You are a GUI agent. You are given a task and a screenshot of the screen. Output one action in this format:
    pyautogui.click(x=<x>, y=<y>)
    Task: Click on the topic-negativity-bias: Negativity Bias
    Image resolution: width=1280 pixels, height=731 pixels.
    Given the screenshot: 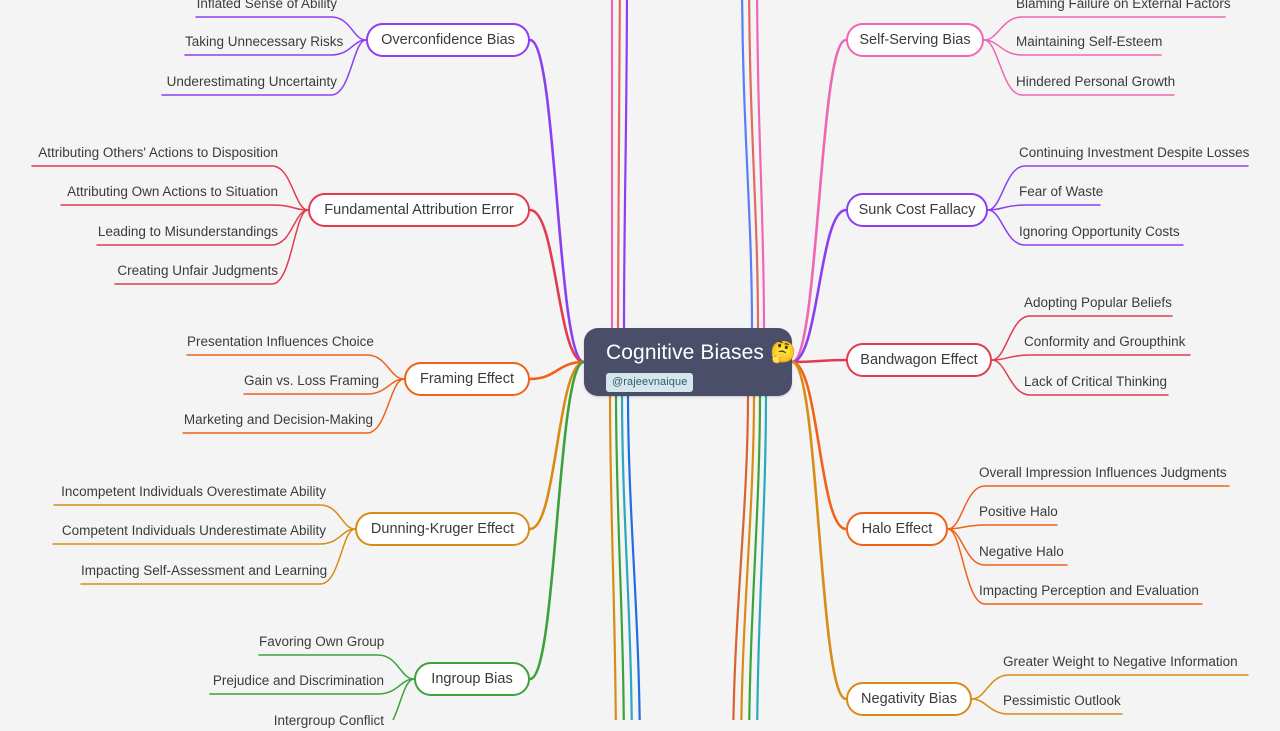 What is the action you would take?
    pyautogui.click(x=909, y=699)
    